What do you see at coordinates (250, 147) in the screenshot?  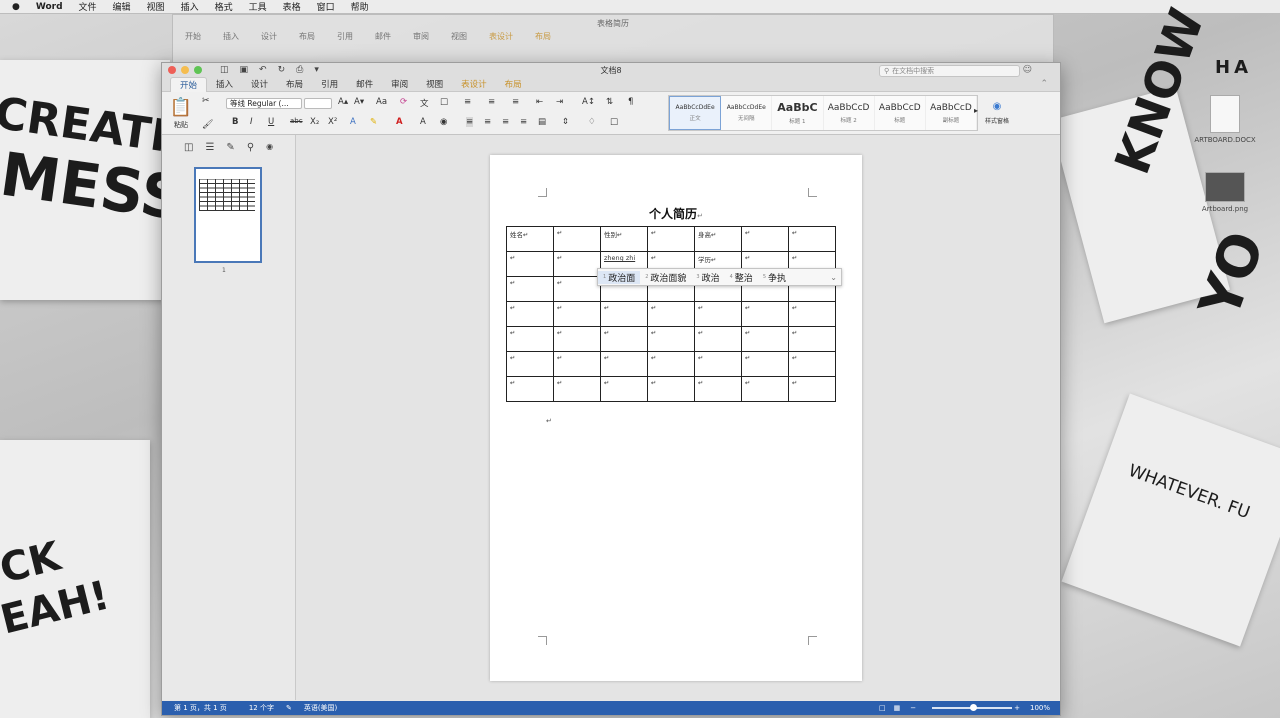 I see `search-pane-icon: ⚲` at bounding box center [250, 147].